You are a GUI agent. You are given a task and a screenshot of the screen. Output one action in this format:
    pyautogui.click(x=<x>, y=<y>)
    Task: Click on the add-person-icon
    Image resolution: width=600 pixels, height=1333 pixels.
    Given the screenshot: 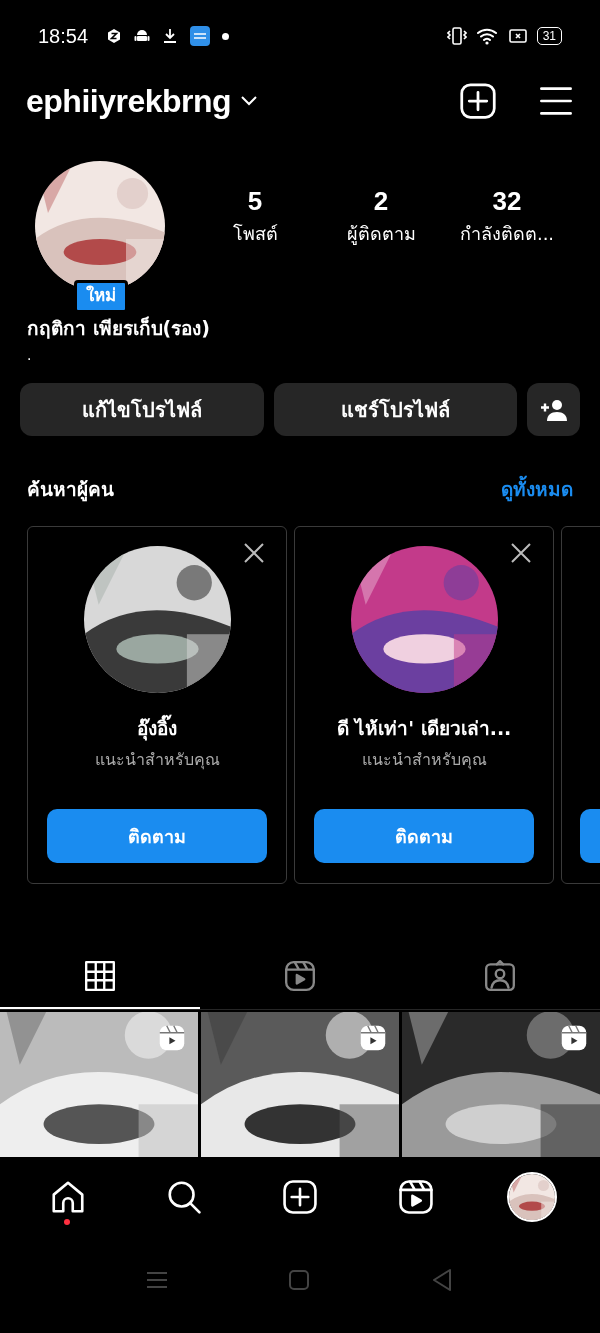 What is the action you would take?
    pyautogui.click(x=553, y=409)
    